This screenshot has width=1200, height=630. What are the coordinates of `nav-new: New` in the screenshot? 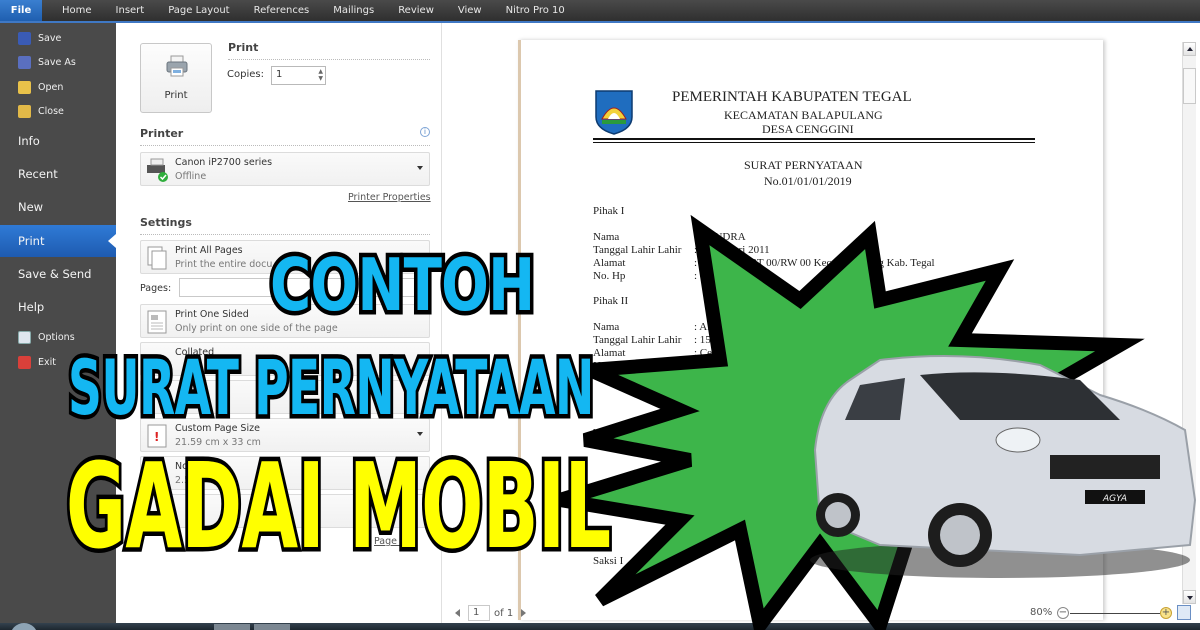 It's located at (58, 207).